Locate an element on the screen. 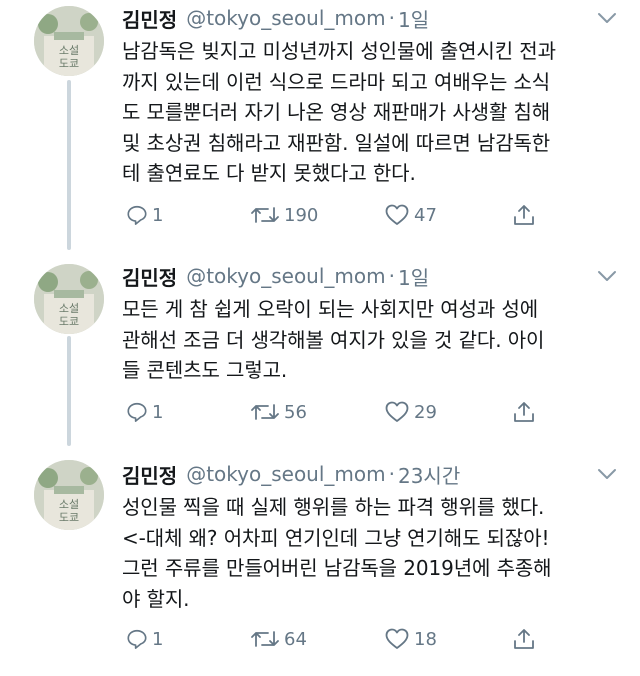  retweet-button: 190 is located at coordinates (284, 215).